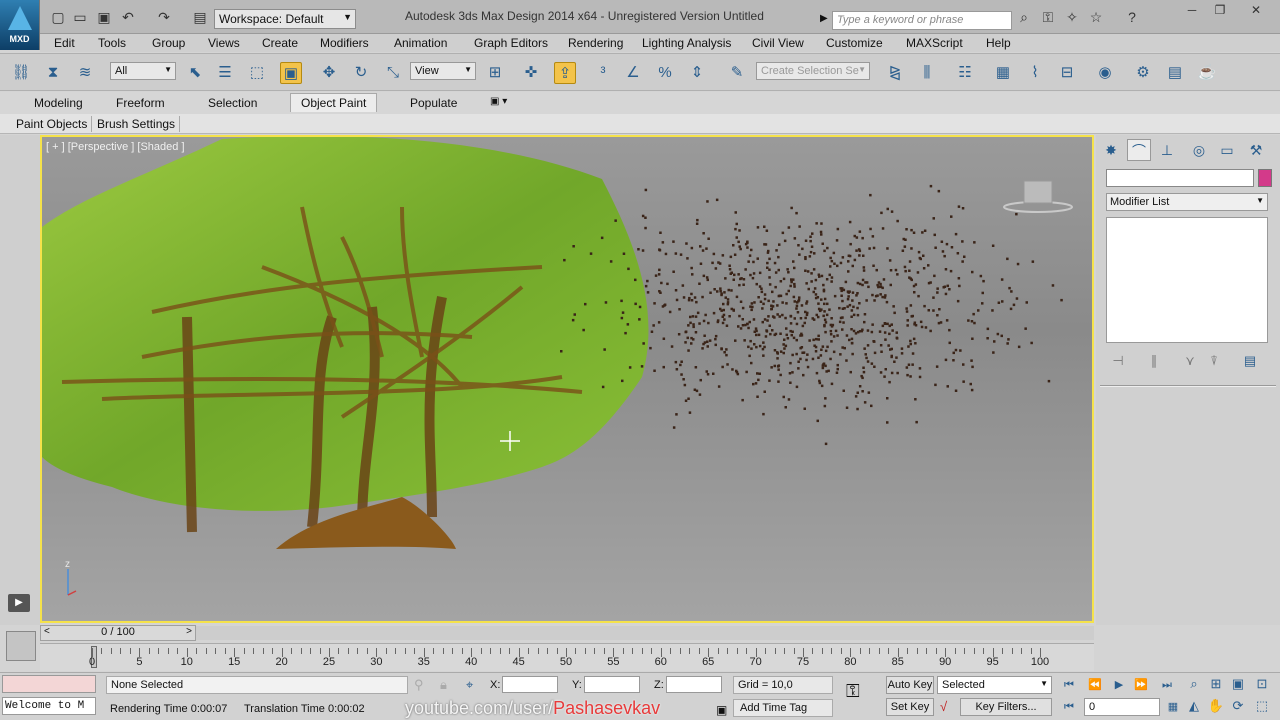  What do you see at coordinates (393, 73) in the screenshot?
I see `select-and-scale-icon: ⤡` at bounding box center [393, 73].